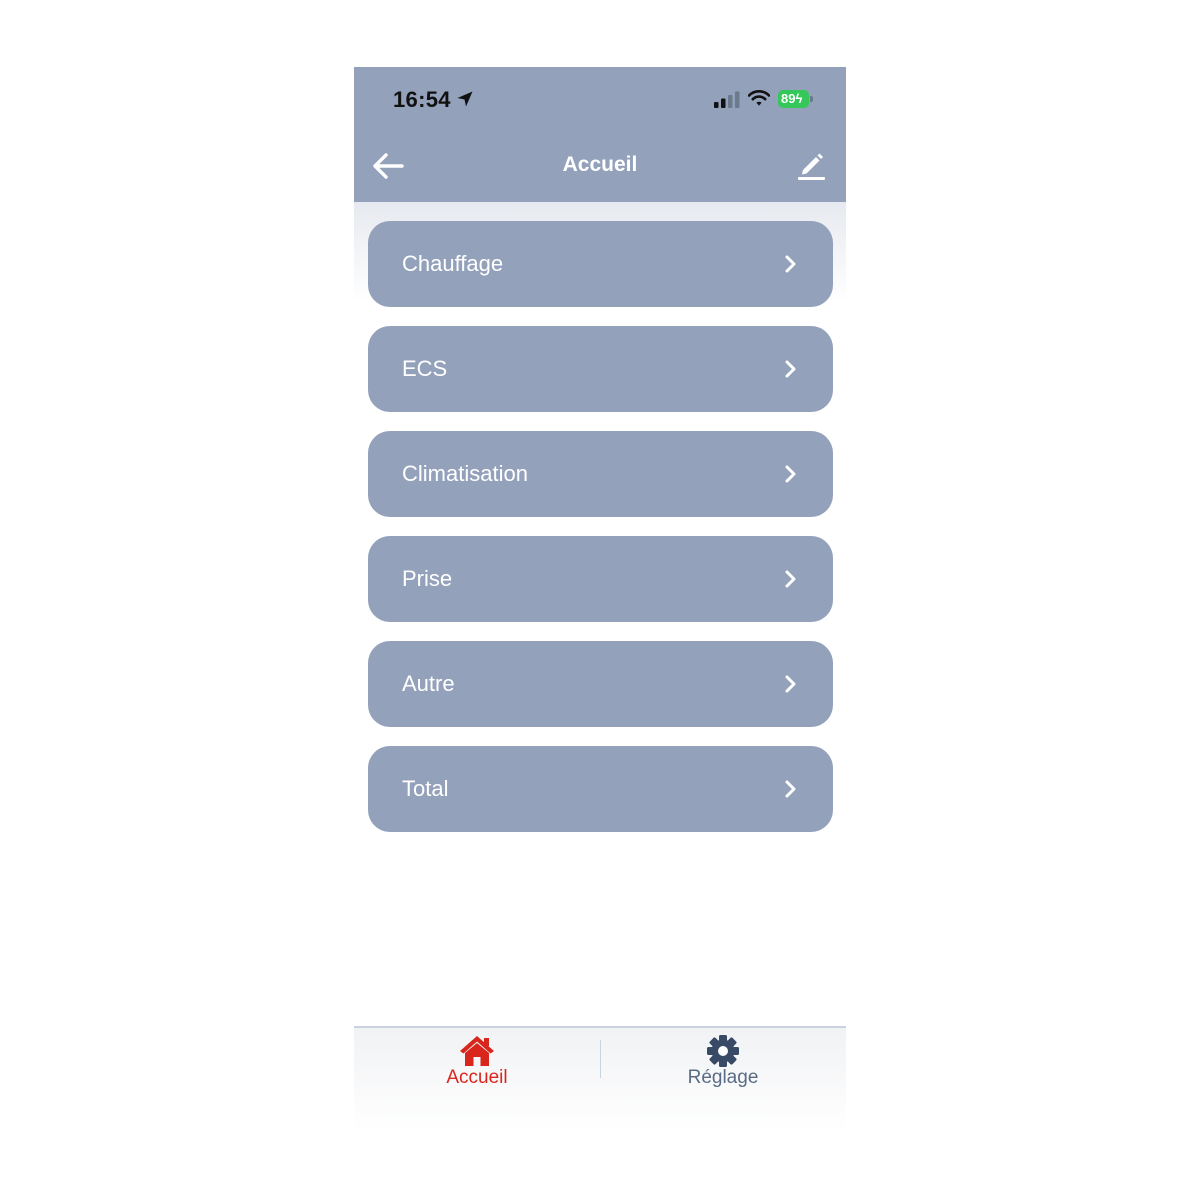 This screenshot has height=1200, width=1200. I want to click on page-title: Accueil, so click(600, 164).